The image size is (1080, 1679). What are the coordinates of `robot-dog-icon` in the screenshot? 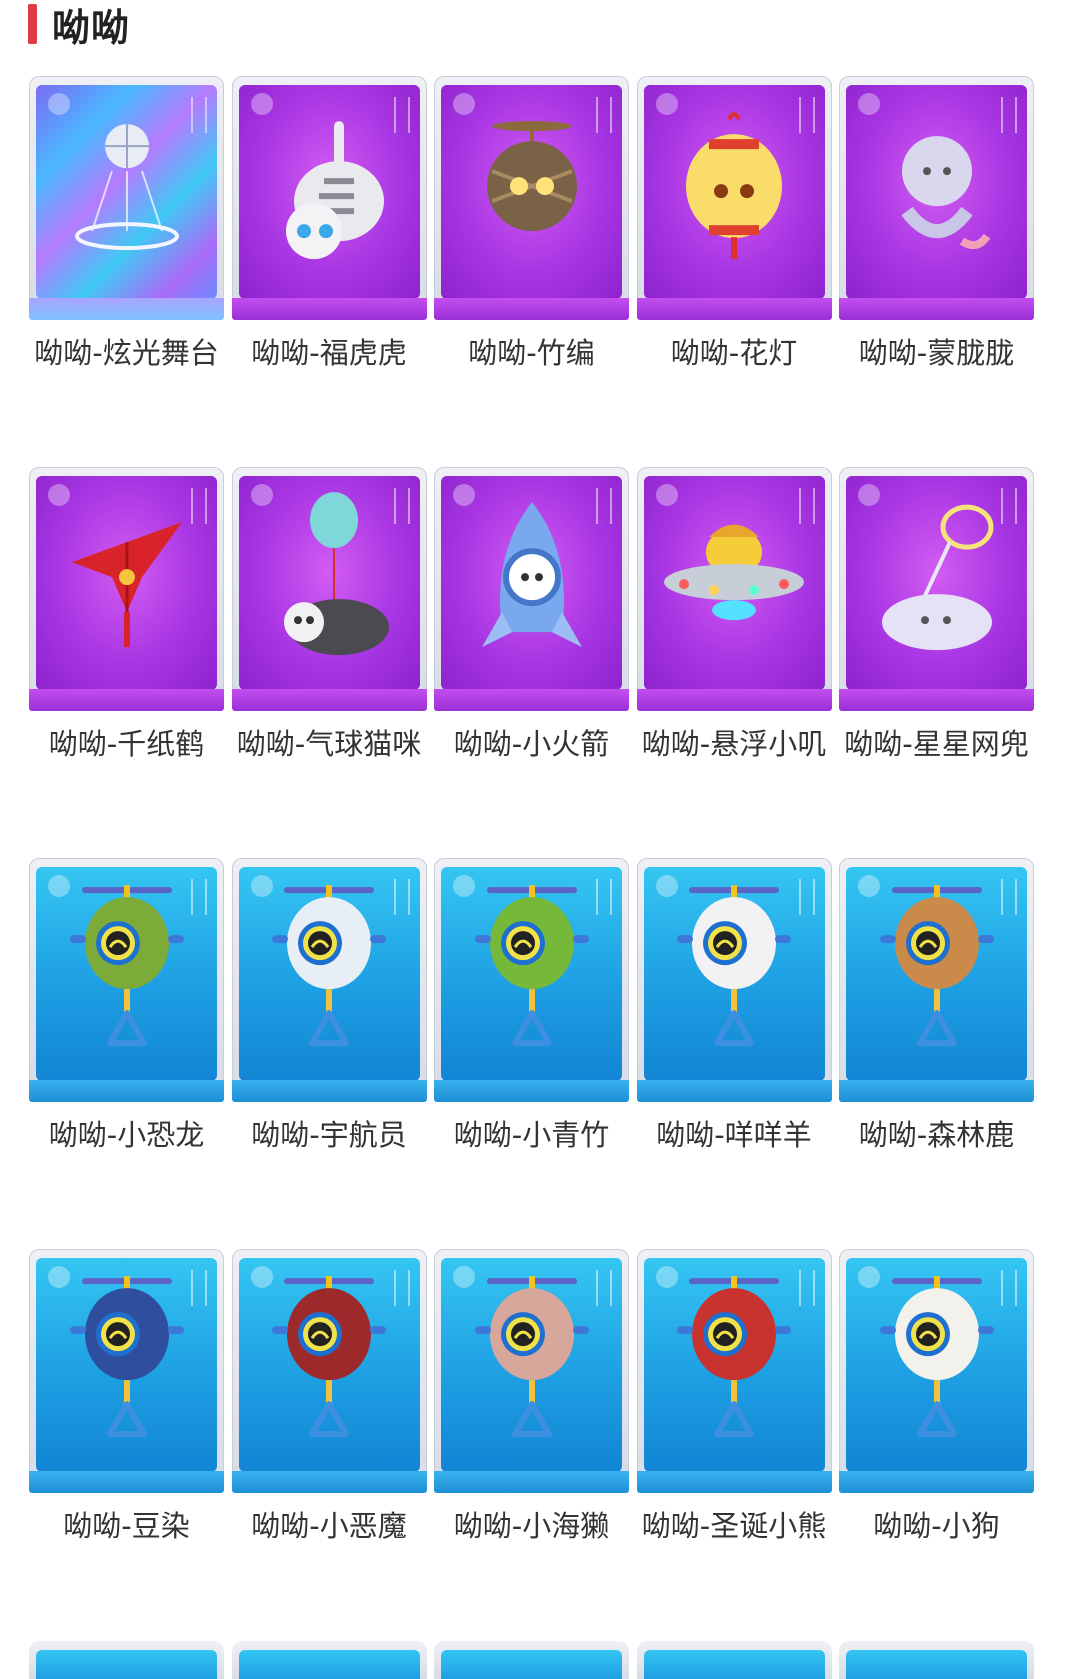 It's located at (937, 1361).